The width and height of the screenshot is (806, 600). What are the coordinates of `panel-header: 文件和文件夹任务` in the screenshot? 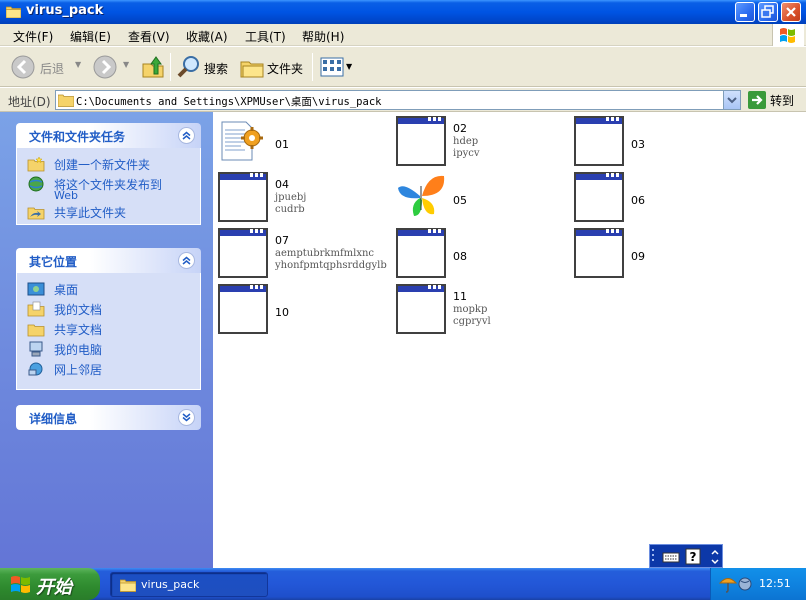 It's located at (108, 135).